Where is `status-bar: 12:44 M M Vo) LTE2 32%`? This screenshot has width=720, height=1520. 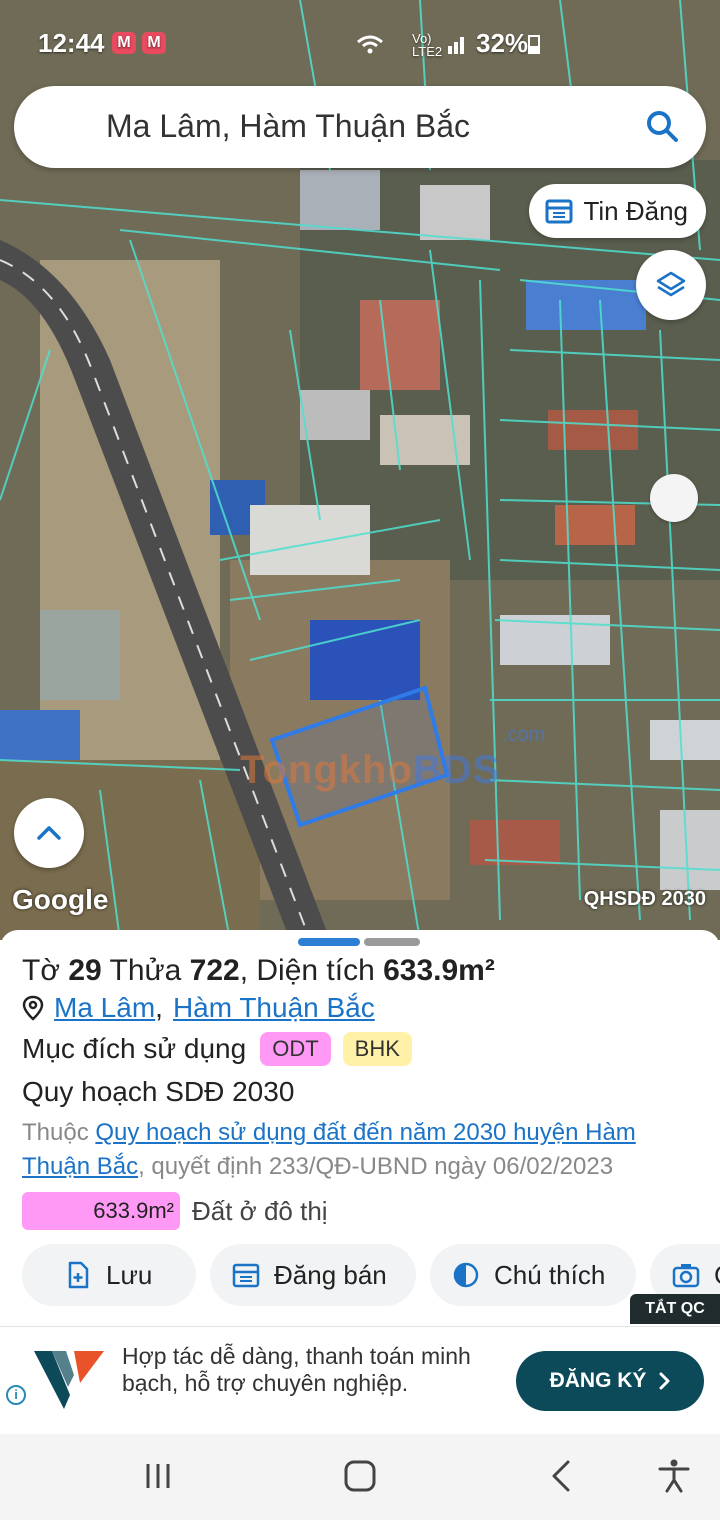
status-bar: 12:44 M M Vo) LTE2 32% is located at coordinates (360, 43).